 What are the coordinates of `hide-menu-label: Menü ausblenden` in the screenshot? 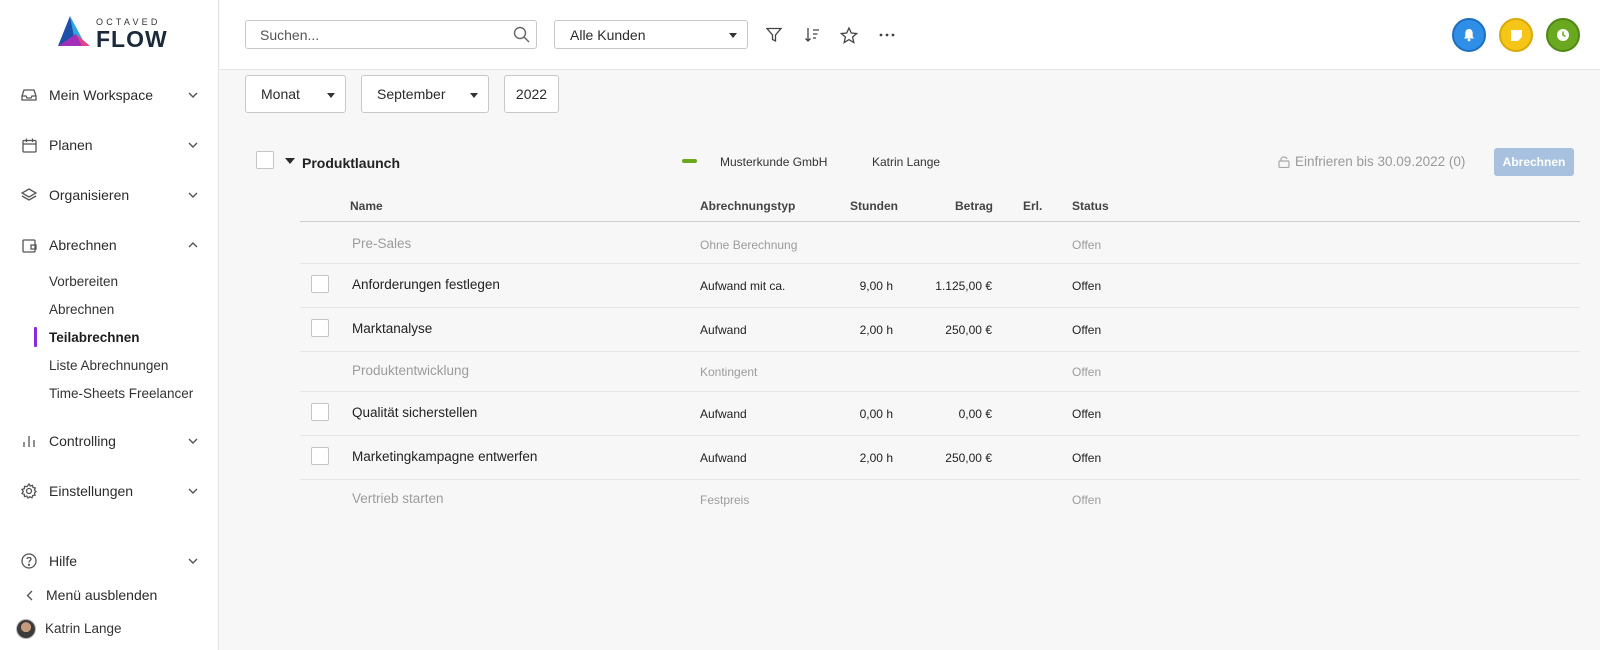 It's located at (102, 595).